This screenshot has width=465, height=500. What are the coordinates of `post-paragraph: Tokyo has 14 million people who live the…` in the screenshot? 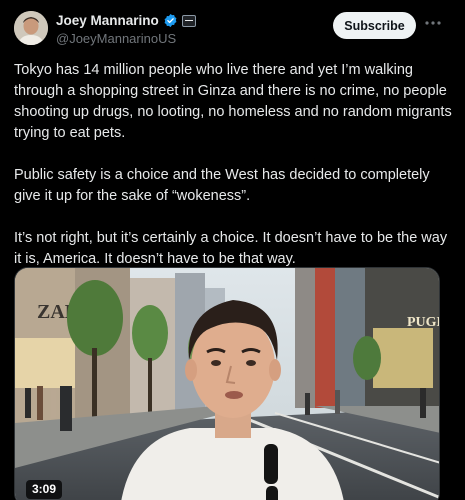 It's located at (233, 101).